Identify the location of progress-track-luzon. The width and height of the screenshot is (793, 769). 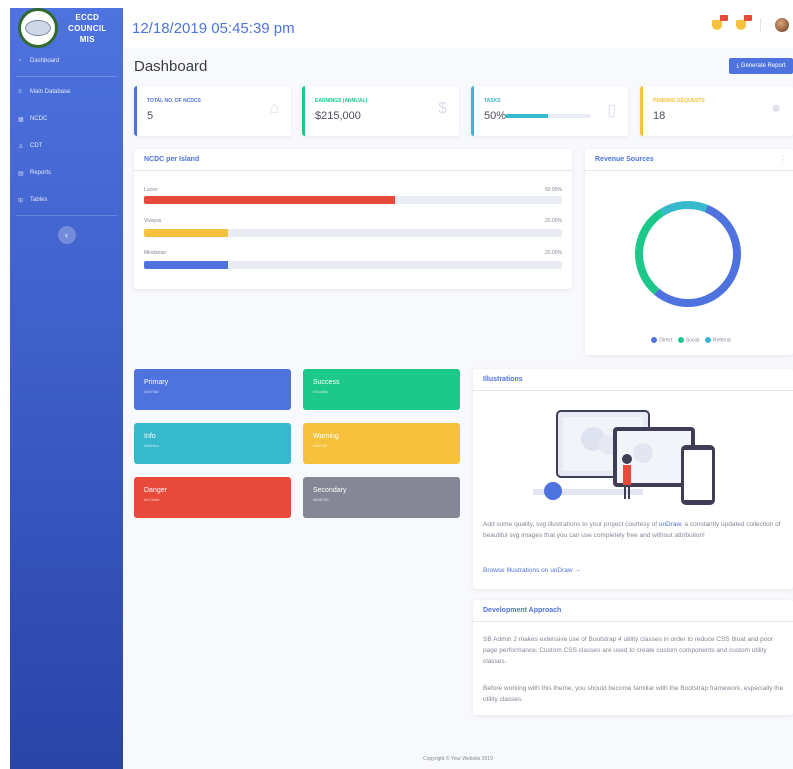
(353, 200).